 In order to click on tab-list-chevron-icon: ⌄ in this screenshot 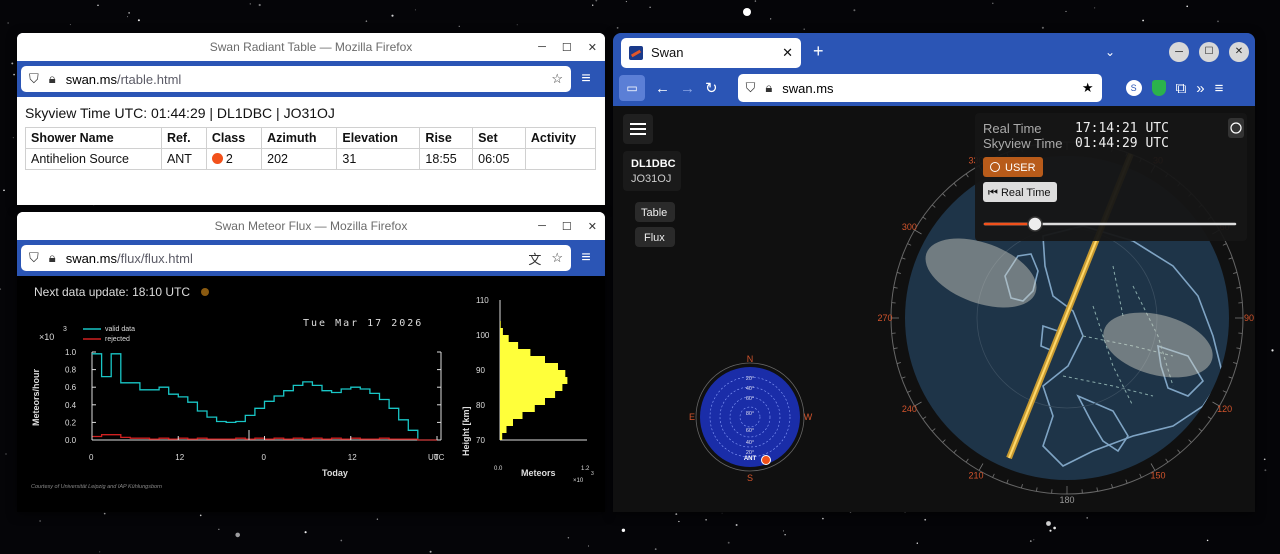, I will do `click(1110, 52)`.